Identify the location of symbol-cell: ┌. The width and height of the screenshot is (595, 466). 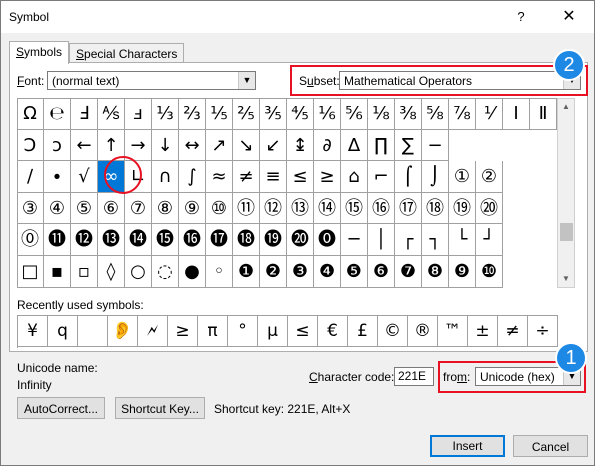
(408, 240).